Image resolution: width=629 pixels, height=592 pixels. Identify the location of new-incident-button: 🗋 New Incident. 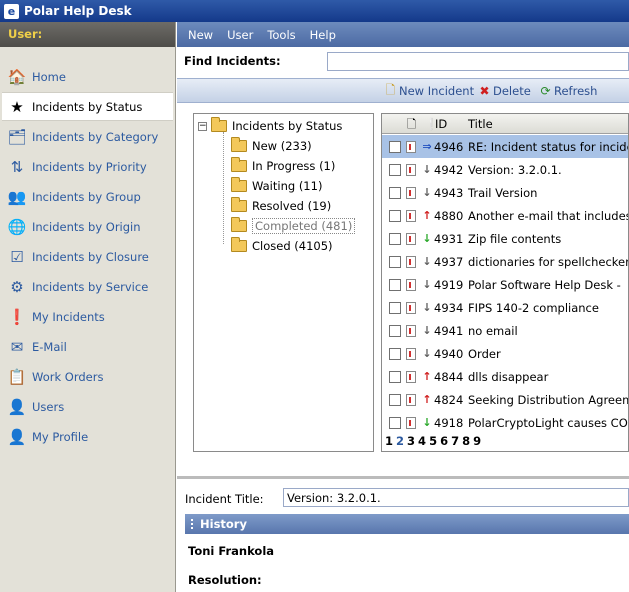
(429, 91).